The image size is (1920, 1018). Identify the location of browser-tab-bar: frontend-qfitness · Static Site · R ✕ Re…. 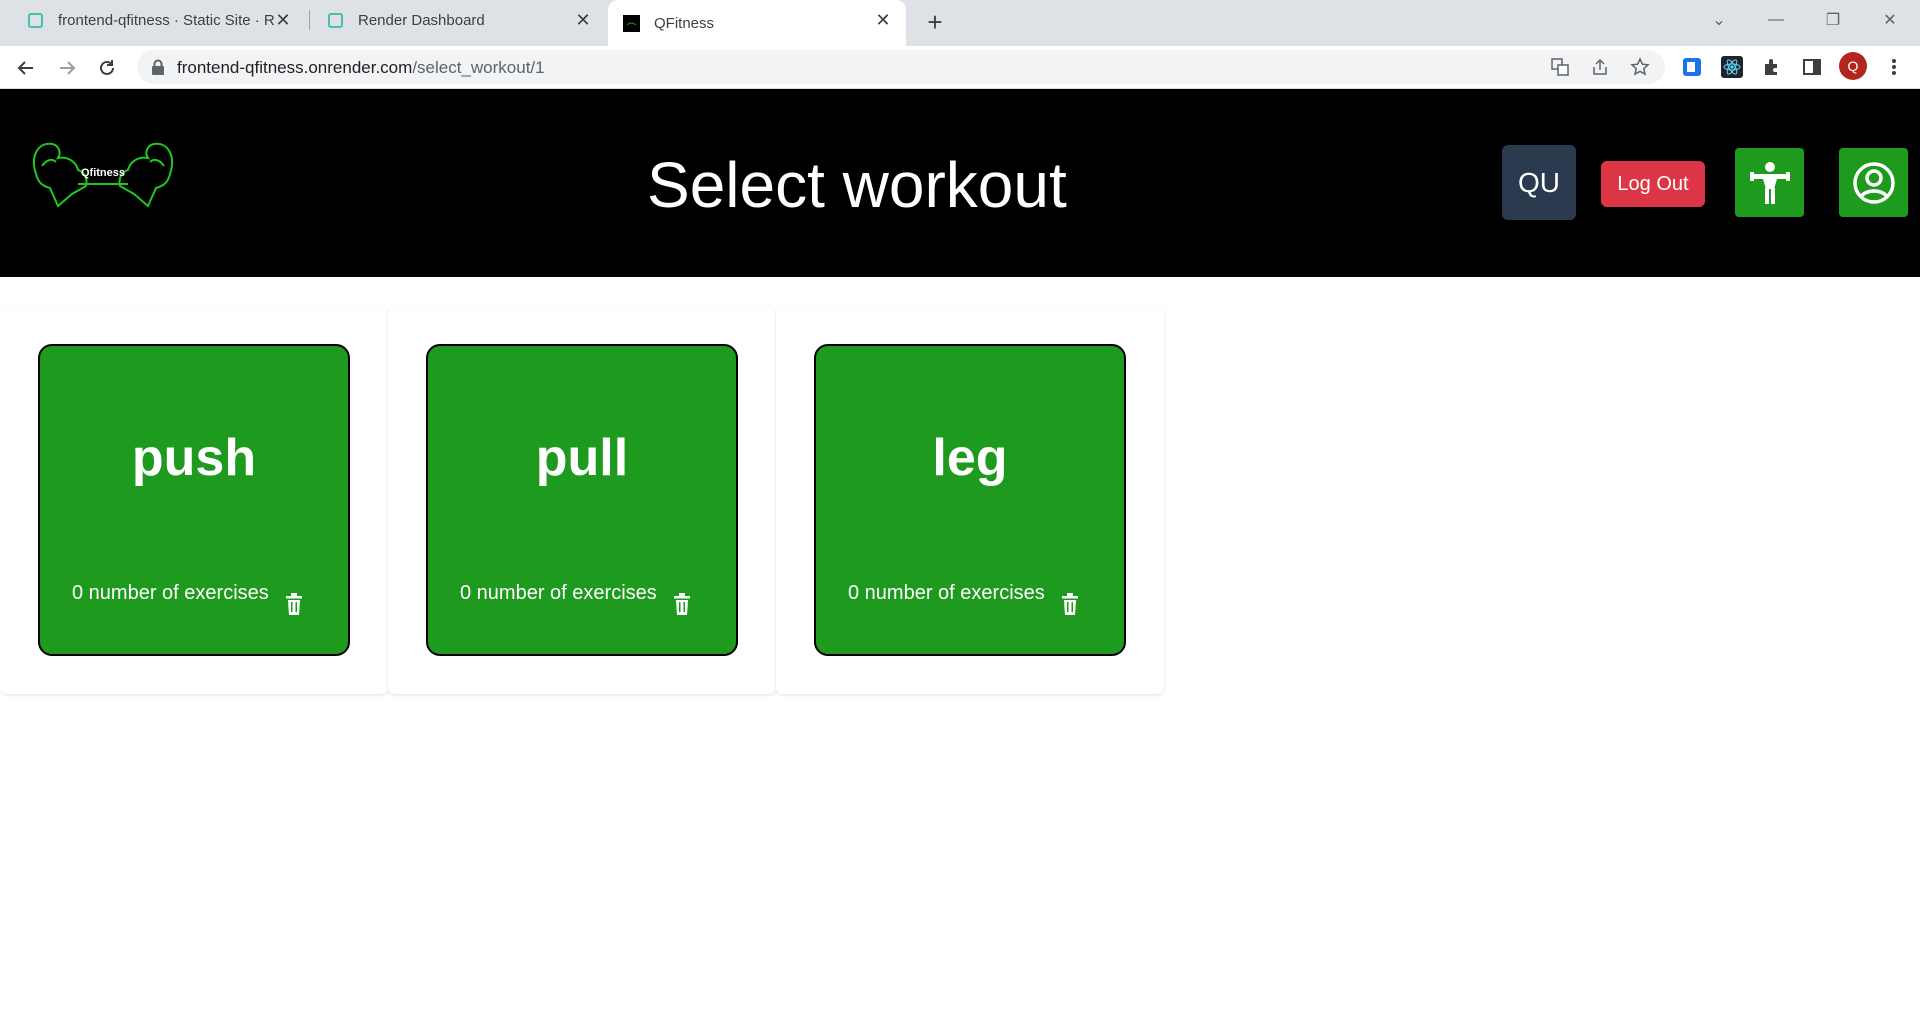
(960, 23).